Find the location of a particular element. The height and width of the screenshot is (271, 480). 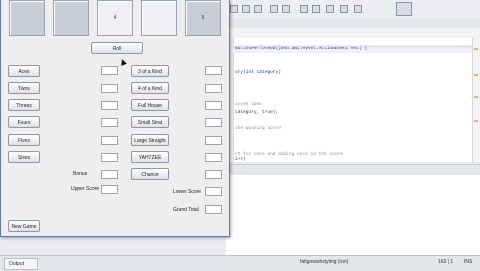

code-line: cores open is located at coordinates (249, 104).